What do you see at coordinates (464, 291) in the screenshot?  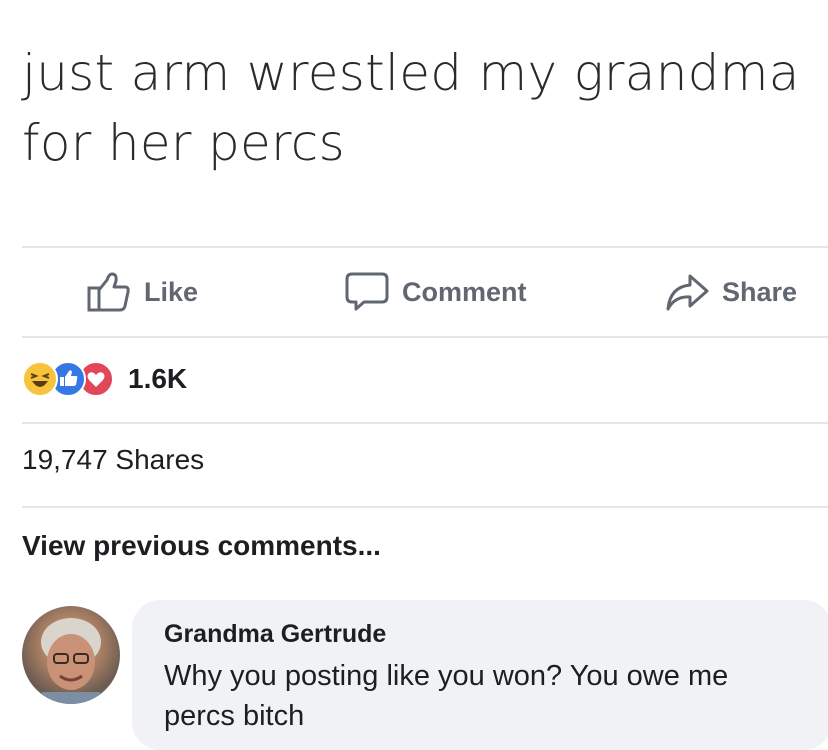 I see `comment-label: Comment` at bounding box center [464, 291].